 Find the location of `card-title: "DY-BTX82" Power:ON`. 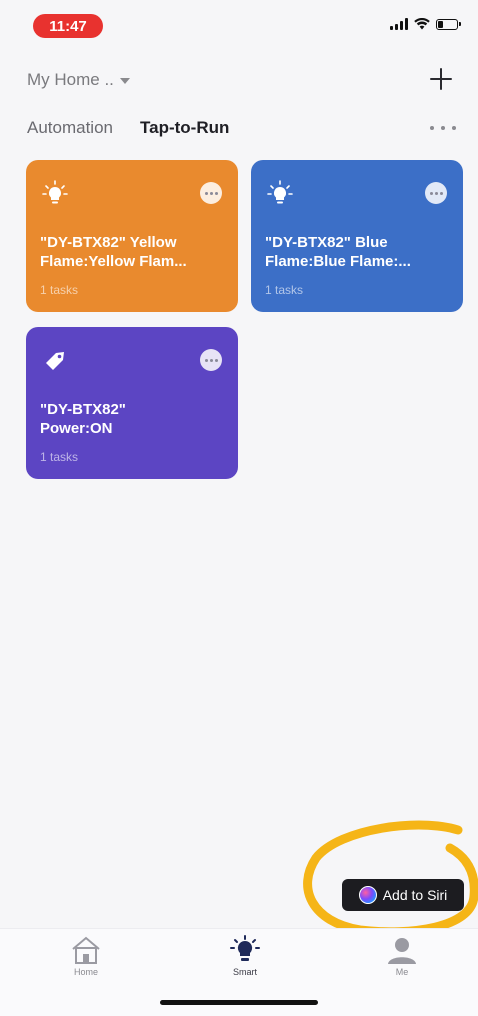

card-title: "DY-BTX82" Power:ON is located at coordinates (83, 419).